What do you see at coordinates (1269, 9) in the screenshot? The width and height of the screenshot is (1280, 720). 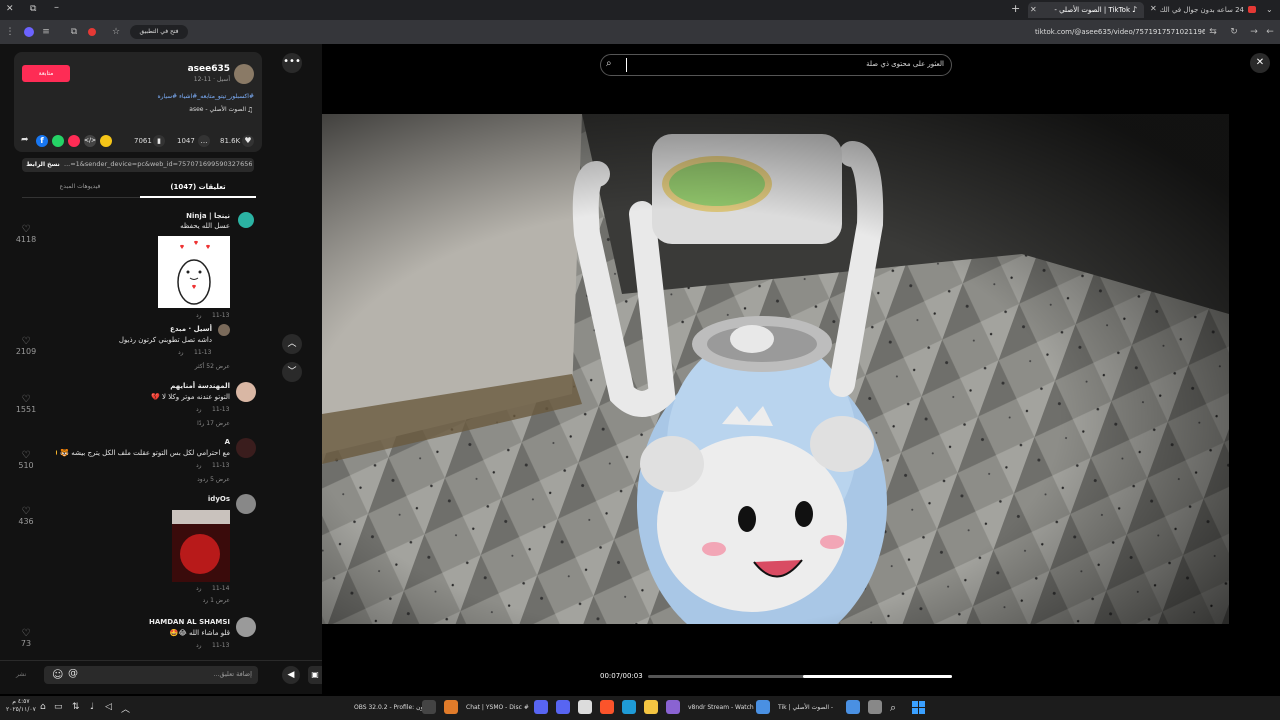 I see `tab-search-icon: ⌄` at bounding box center [1269, 9].